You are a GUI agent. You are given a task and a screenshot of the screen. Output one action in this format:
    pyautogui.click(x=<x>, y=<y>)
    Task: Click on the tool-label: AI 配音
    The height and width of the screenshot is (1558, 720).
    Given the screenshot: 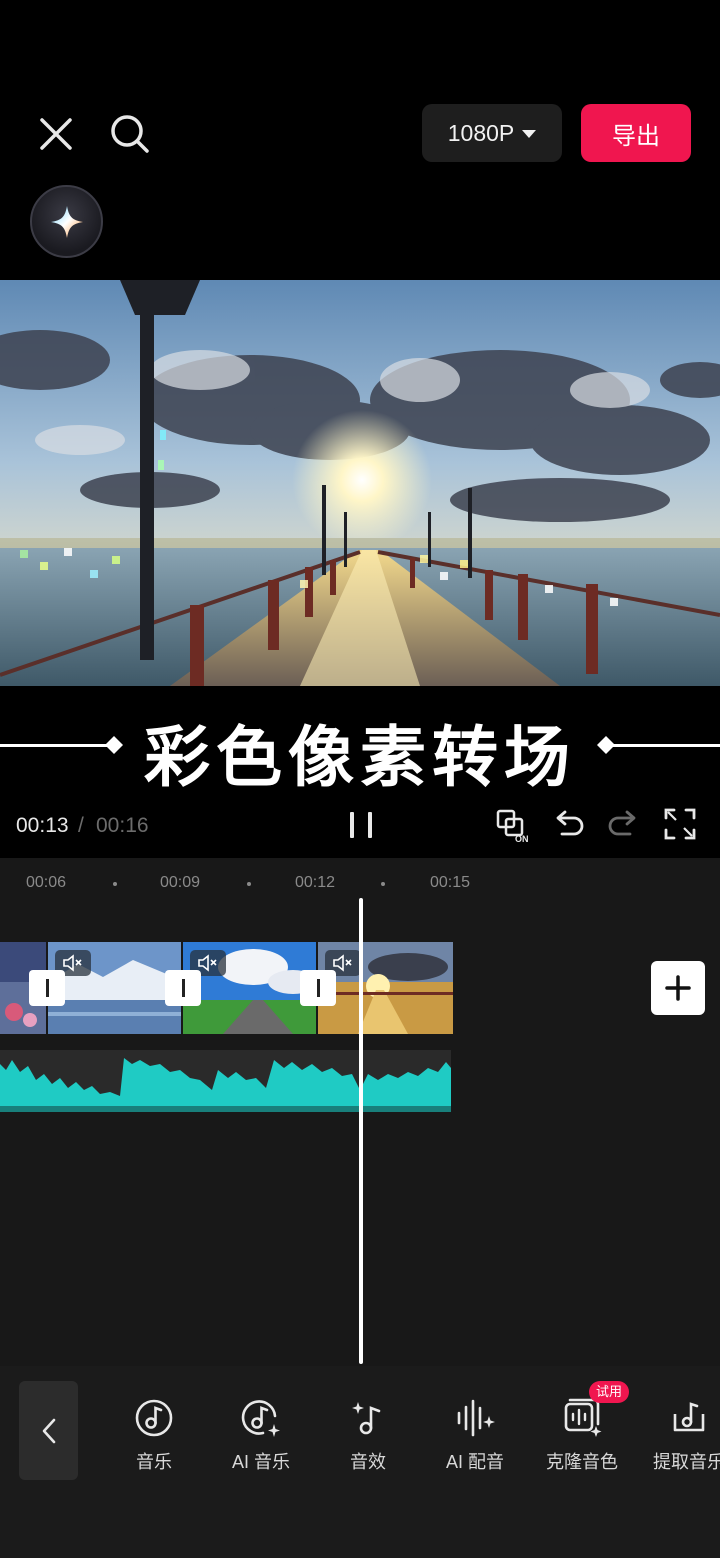 What is the action you would take?
    pyautogui.click(x=474, y=1462)
    